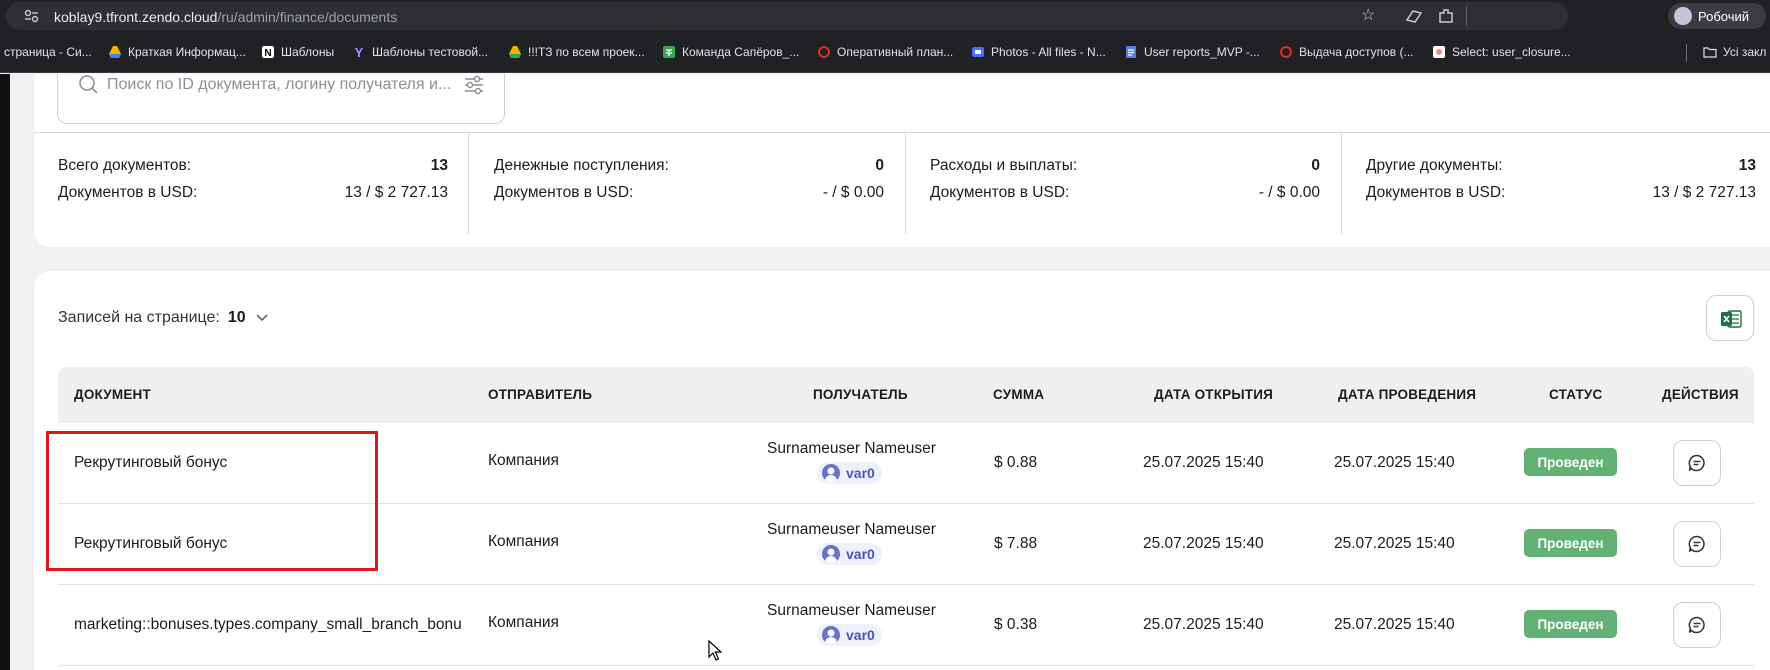 The width and height of the screenshot is (1770, 670). Describe the element at coordinates (902, 132) in the screenshot. I see `summary-divider` at that location.